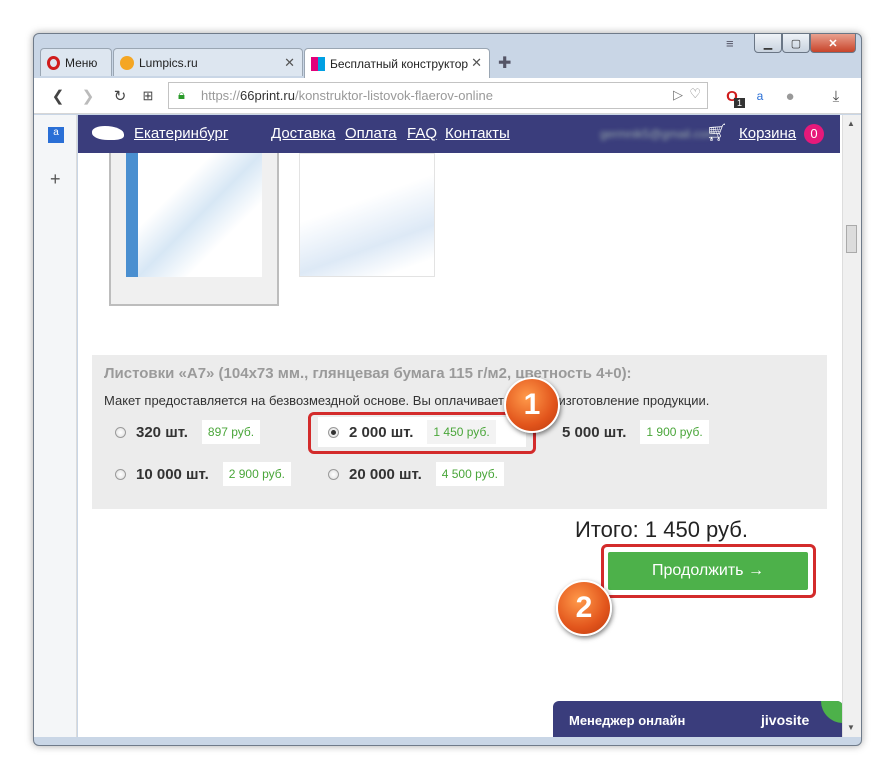  What do you see at coordinates (851, 727) in the screenshot?
I see `scroll-down-arrow: ▼` at bounding box center [851, 727].